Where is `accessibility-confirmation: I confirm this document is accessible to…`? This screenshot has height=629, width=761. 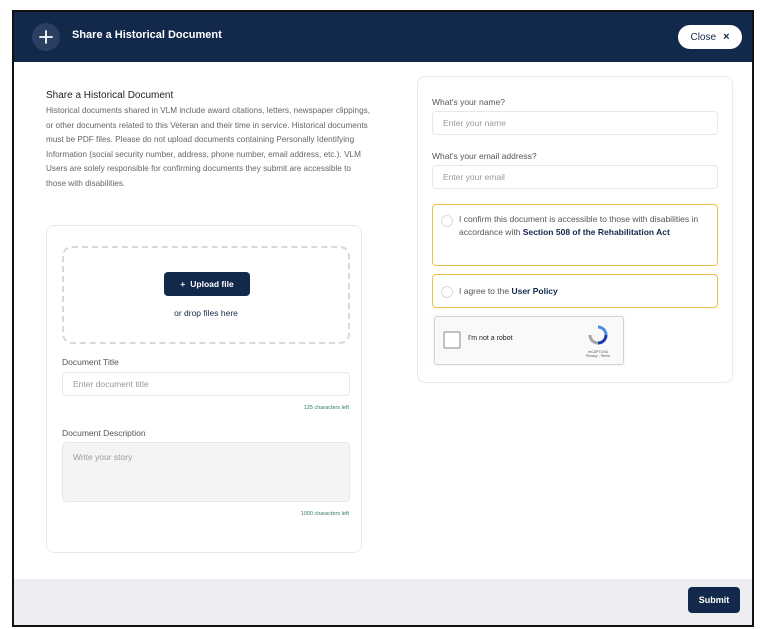 accessibility-confirmation: I confirm this document is accessible to… is located at coordinates (575, 235).